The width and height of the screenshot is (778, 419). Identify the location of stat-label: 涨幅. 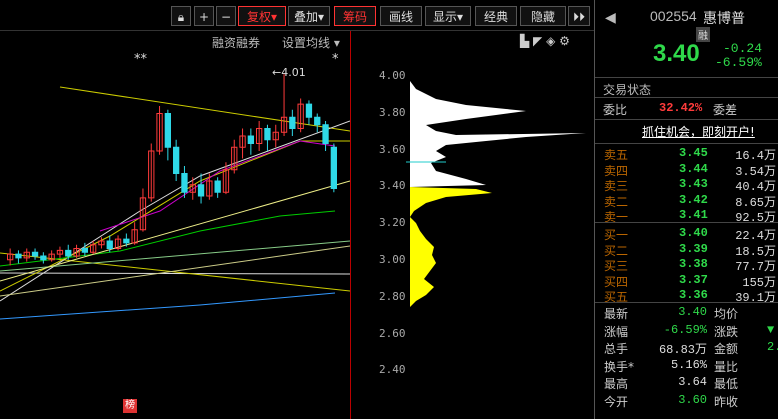
(616, 331).